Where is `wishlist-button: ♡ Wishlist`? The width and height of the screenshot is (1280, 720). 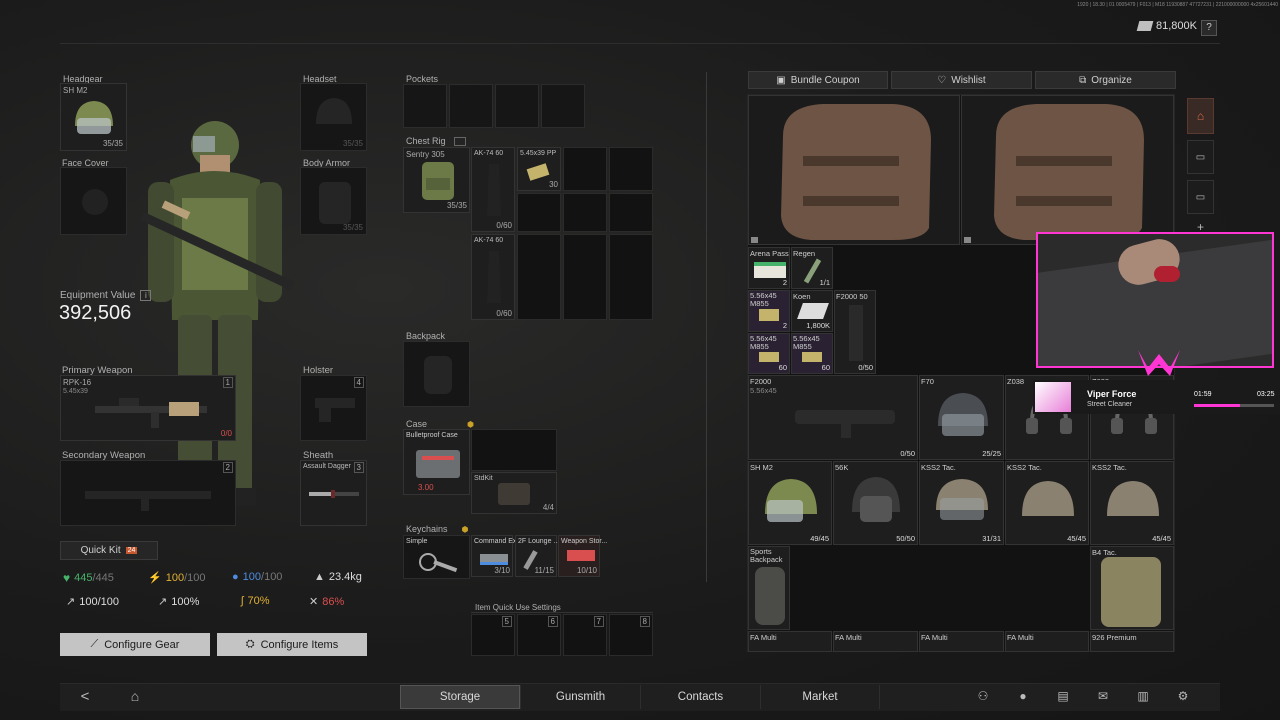
wishlist-button: ♡ Wishlist is located at coordinates (961, 80).